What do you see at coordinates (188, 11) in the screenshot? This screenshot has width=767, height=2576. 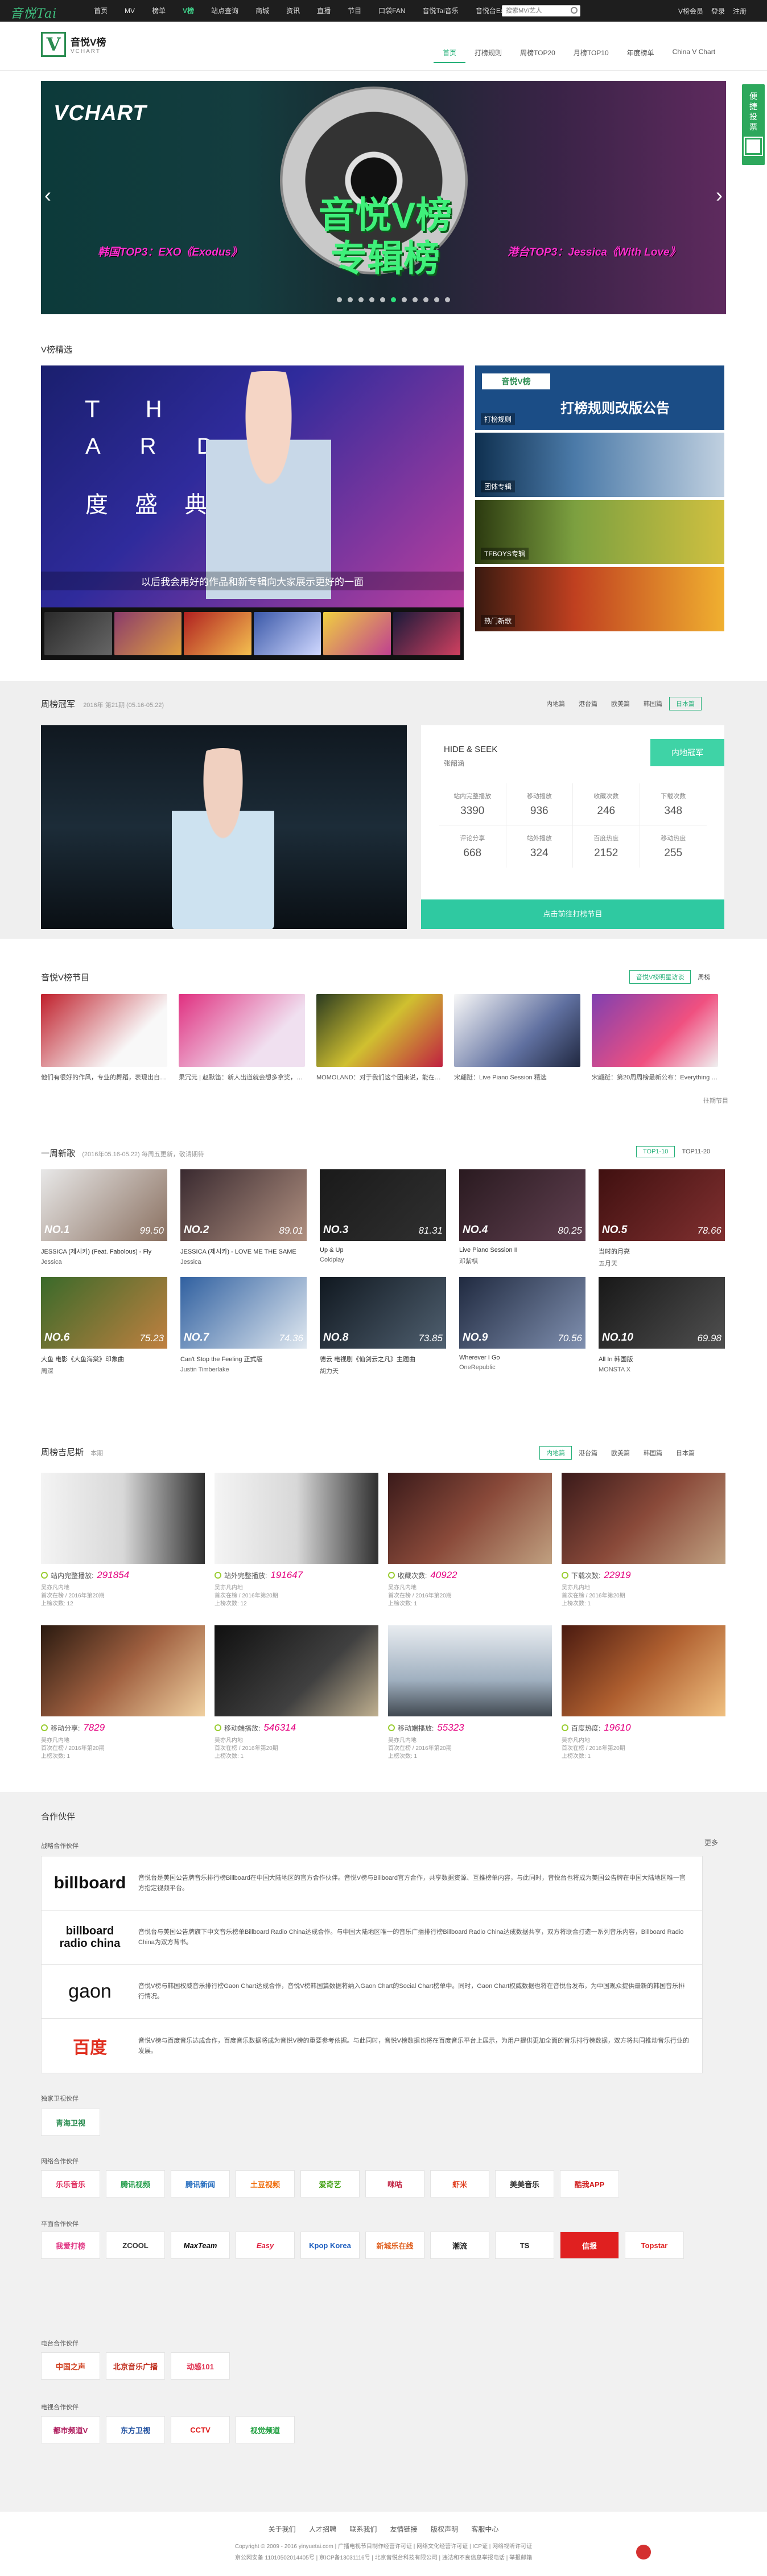 I see `nav-item-vchart: V榜` at bounding box center [188, 11].